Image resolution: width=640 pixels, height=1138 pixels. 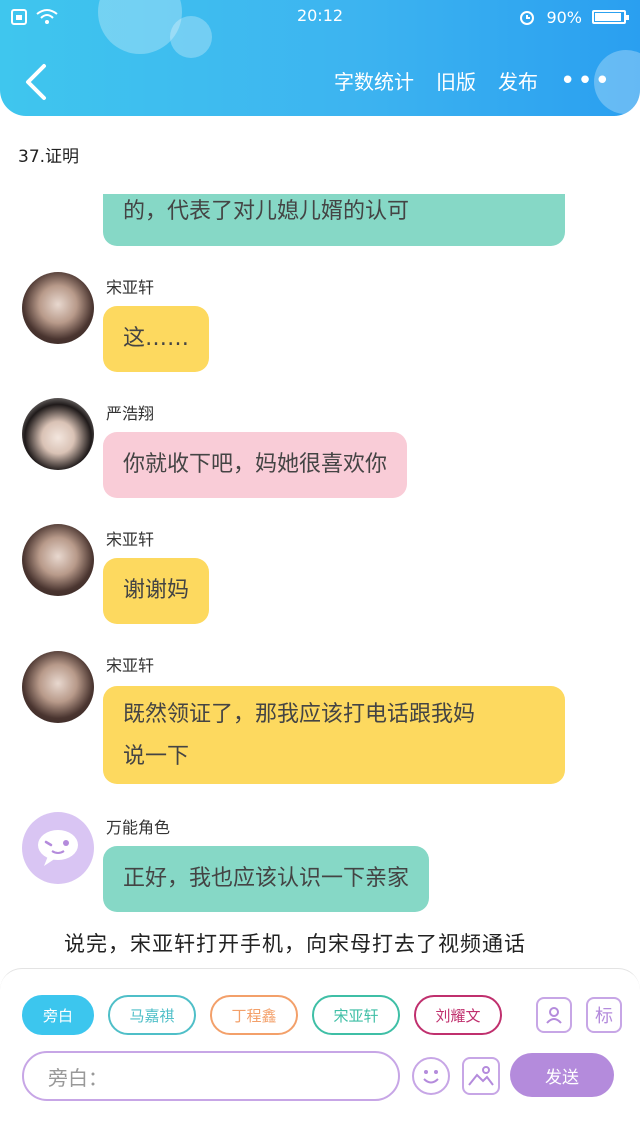 What do you see at coordinates (299, 714) in the screenshot?
I see `message-text-line: 既然领证了，那我应该打电话跟我妈` at bounding box center [299, 714].